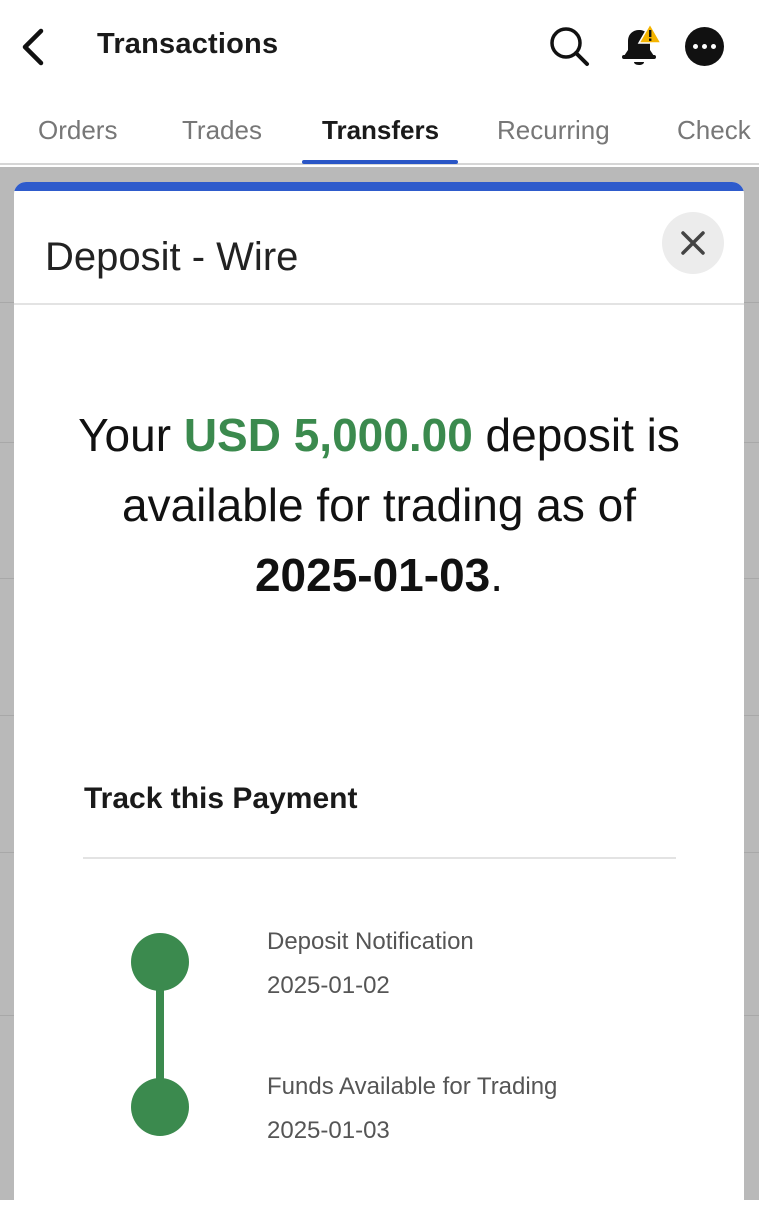  What do you see at coordinates (328, 1130) in the screenshot?
I see `step-2-date: 2025-01-03` at bounding box center [328, 1130].